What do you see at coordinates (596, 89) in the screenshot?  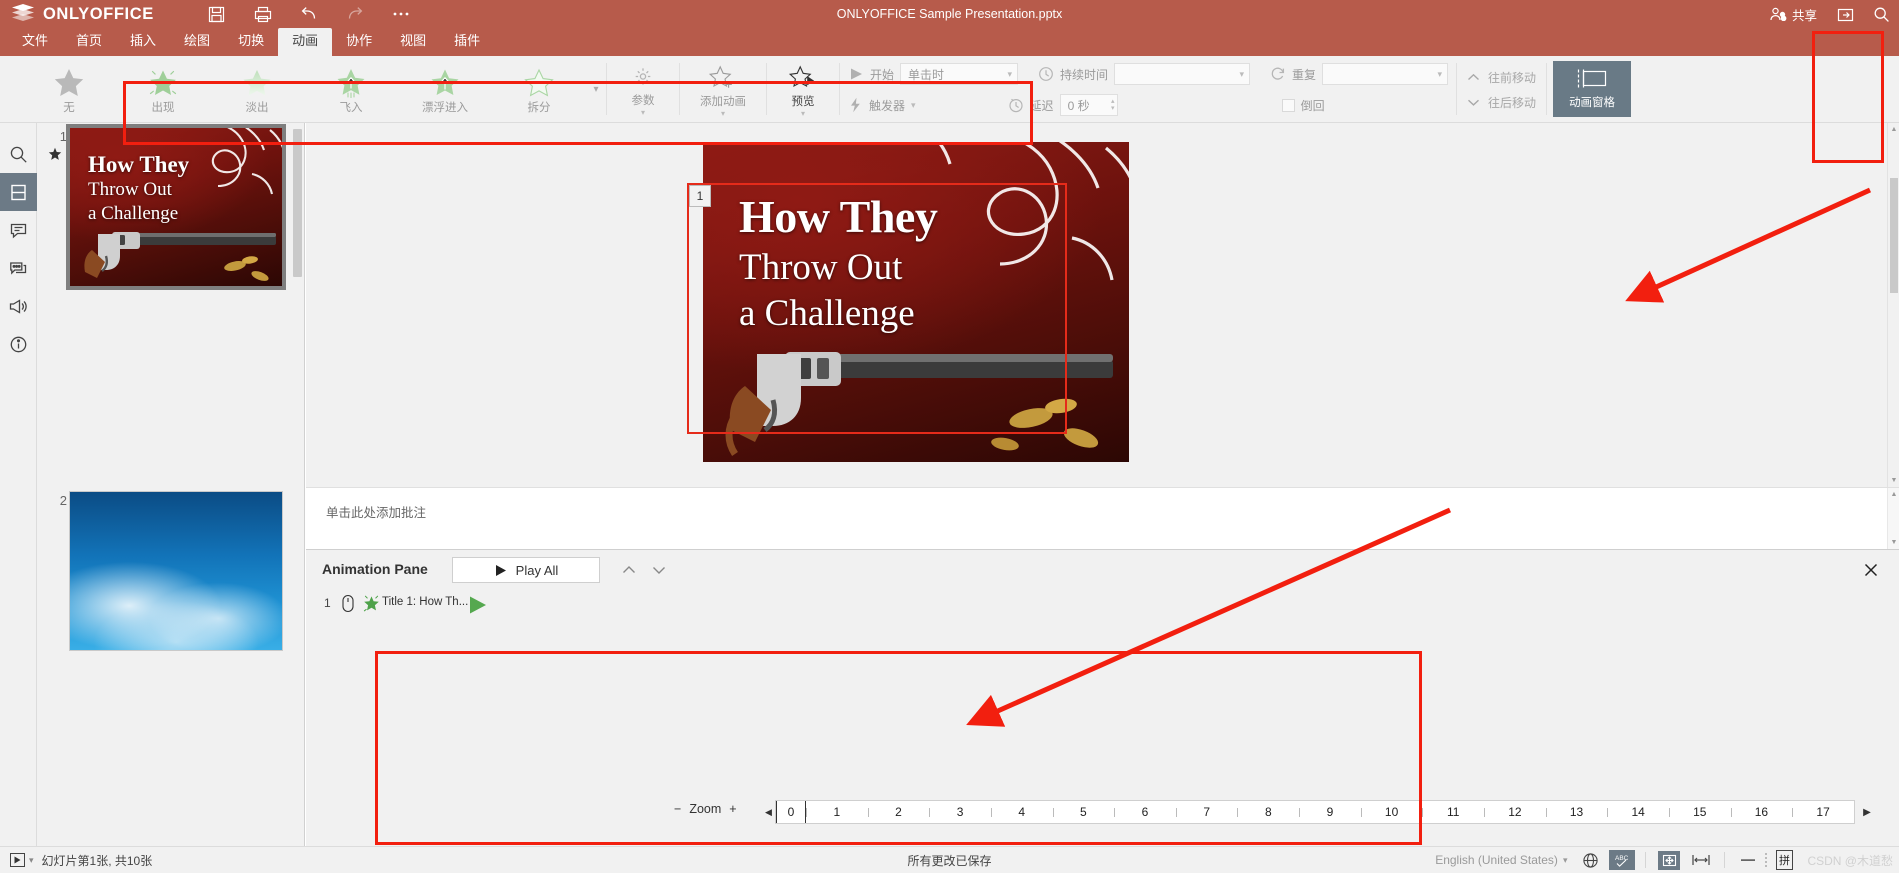 I see `animation-gallery-expand-icon: ▾` at bounding box center [596, 89].